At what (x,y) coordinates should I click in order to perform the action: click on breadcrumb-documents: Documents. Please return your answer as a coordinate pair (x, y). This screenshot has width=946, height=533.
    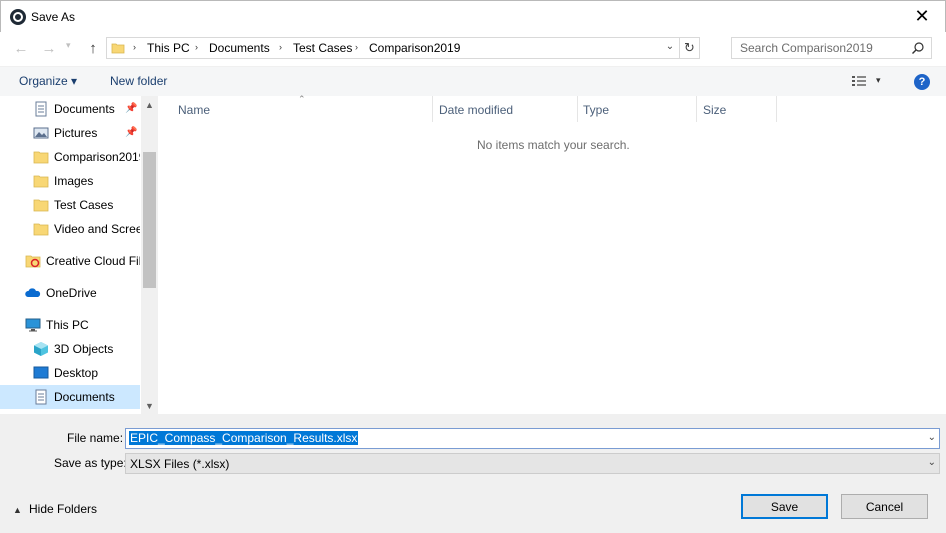
    Looking at the image, I should click on (239, 48).